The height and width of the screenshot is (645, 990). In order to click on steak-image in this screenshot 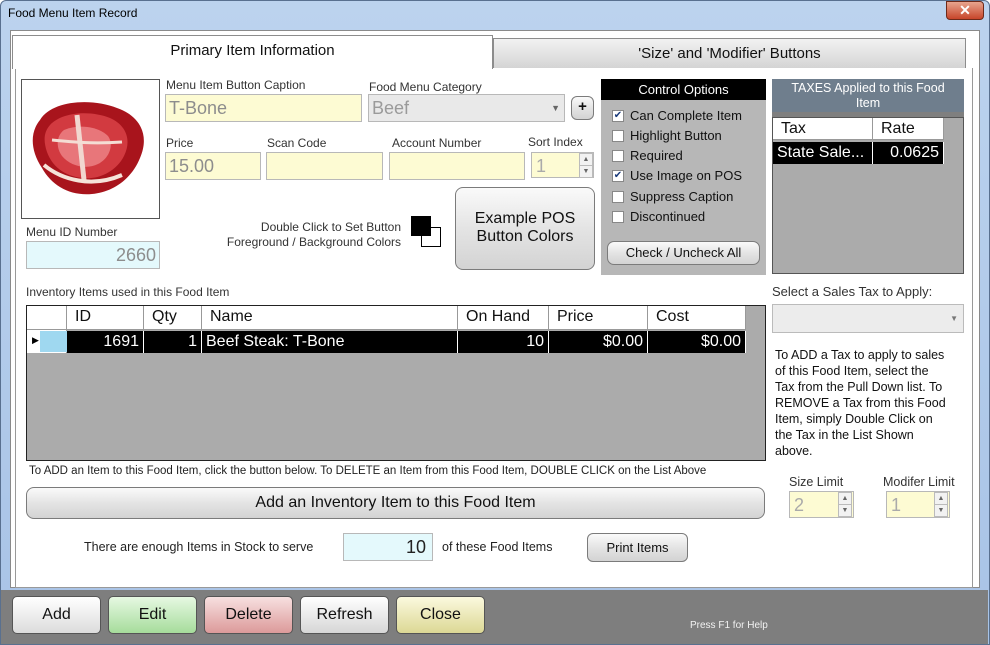, I will do `click(88, 148)`.